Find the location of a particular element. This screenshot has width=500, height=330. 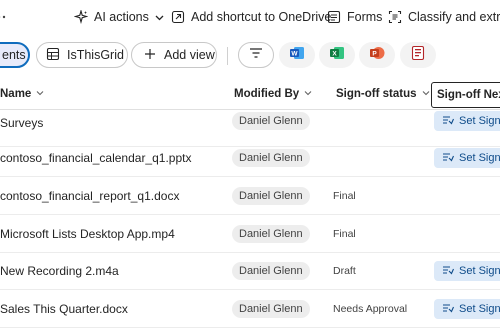

add-shortcut-button: Add shortcut to OneDrive is located at coordinates (251, 17).